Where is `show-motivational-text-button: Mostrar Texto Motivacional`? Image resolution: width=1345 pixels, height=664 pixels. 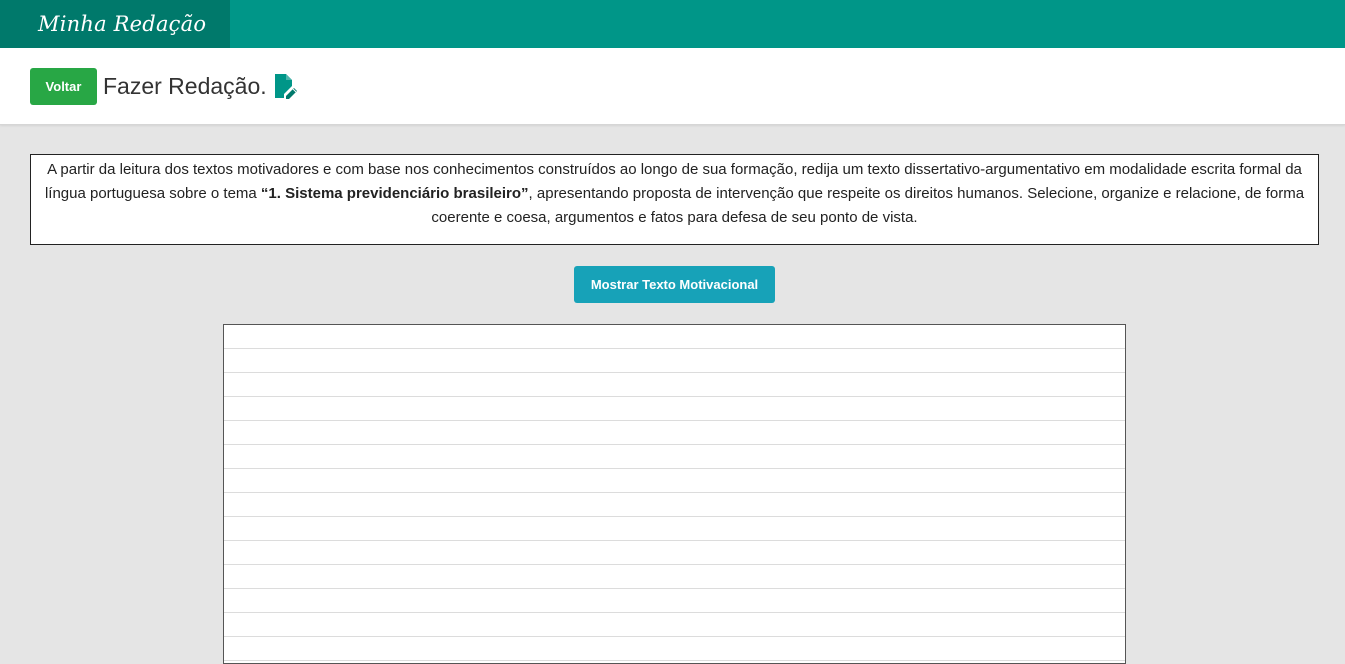 show-motivational-text-button: Mostrar Texto Motivacional is located at coordinates (674, 284).